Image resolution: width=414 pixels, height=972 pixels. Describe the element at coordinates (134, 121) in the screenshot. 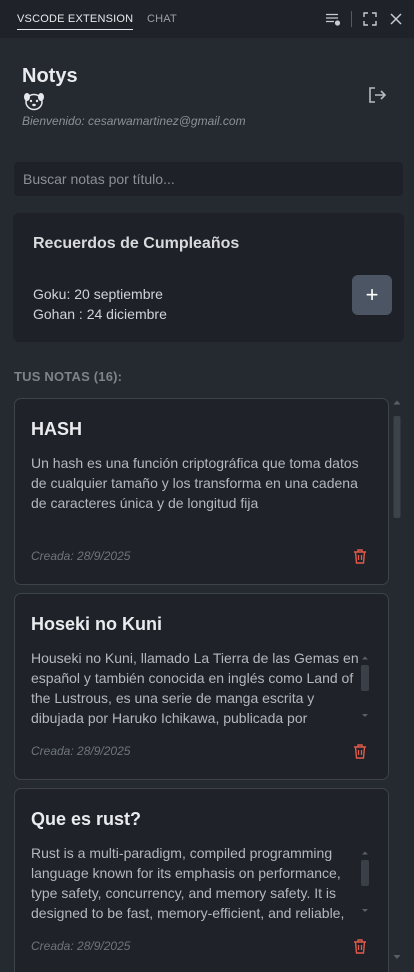

I see `welcome-text: Bienvenido: cesarwamartinez@gmail.com` at that location.